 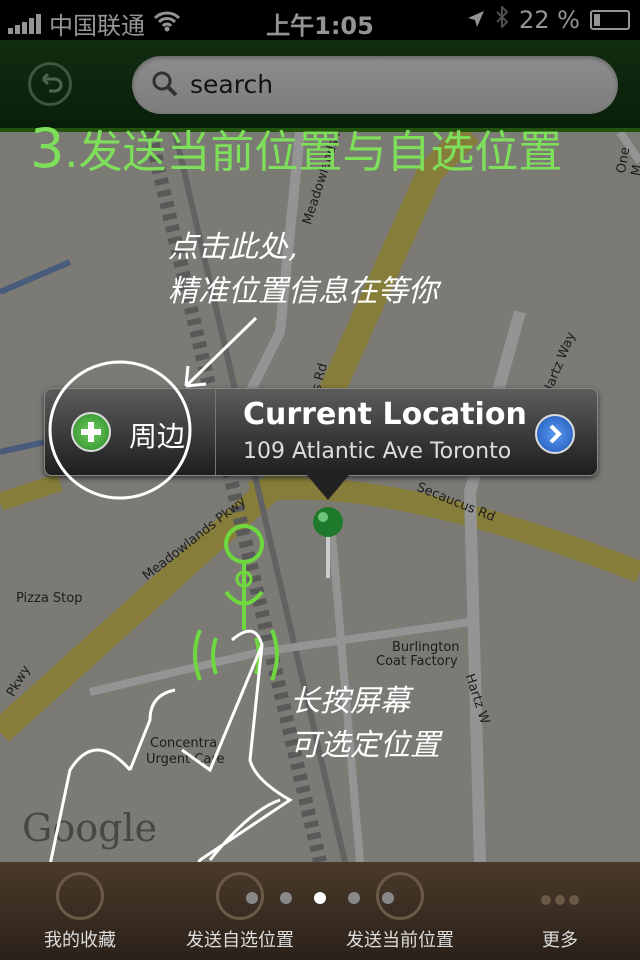 I want to click on heart-icon, so click(x=80, y=896).